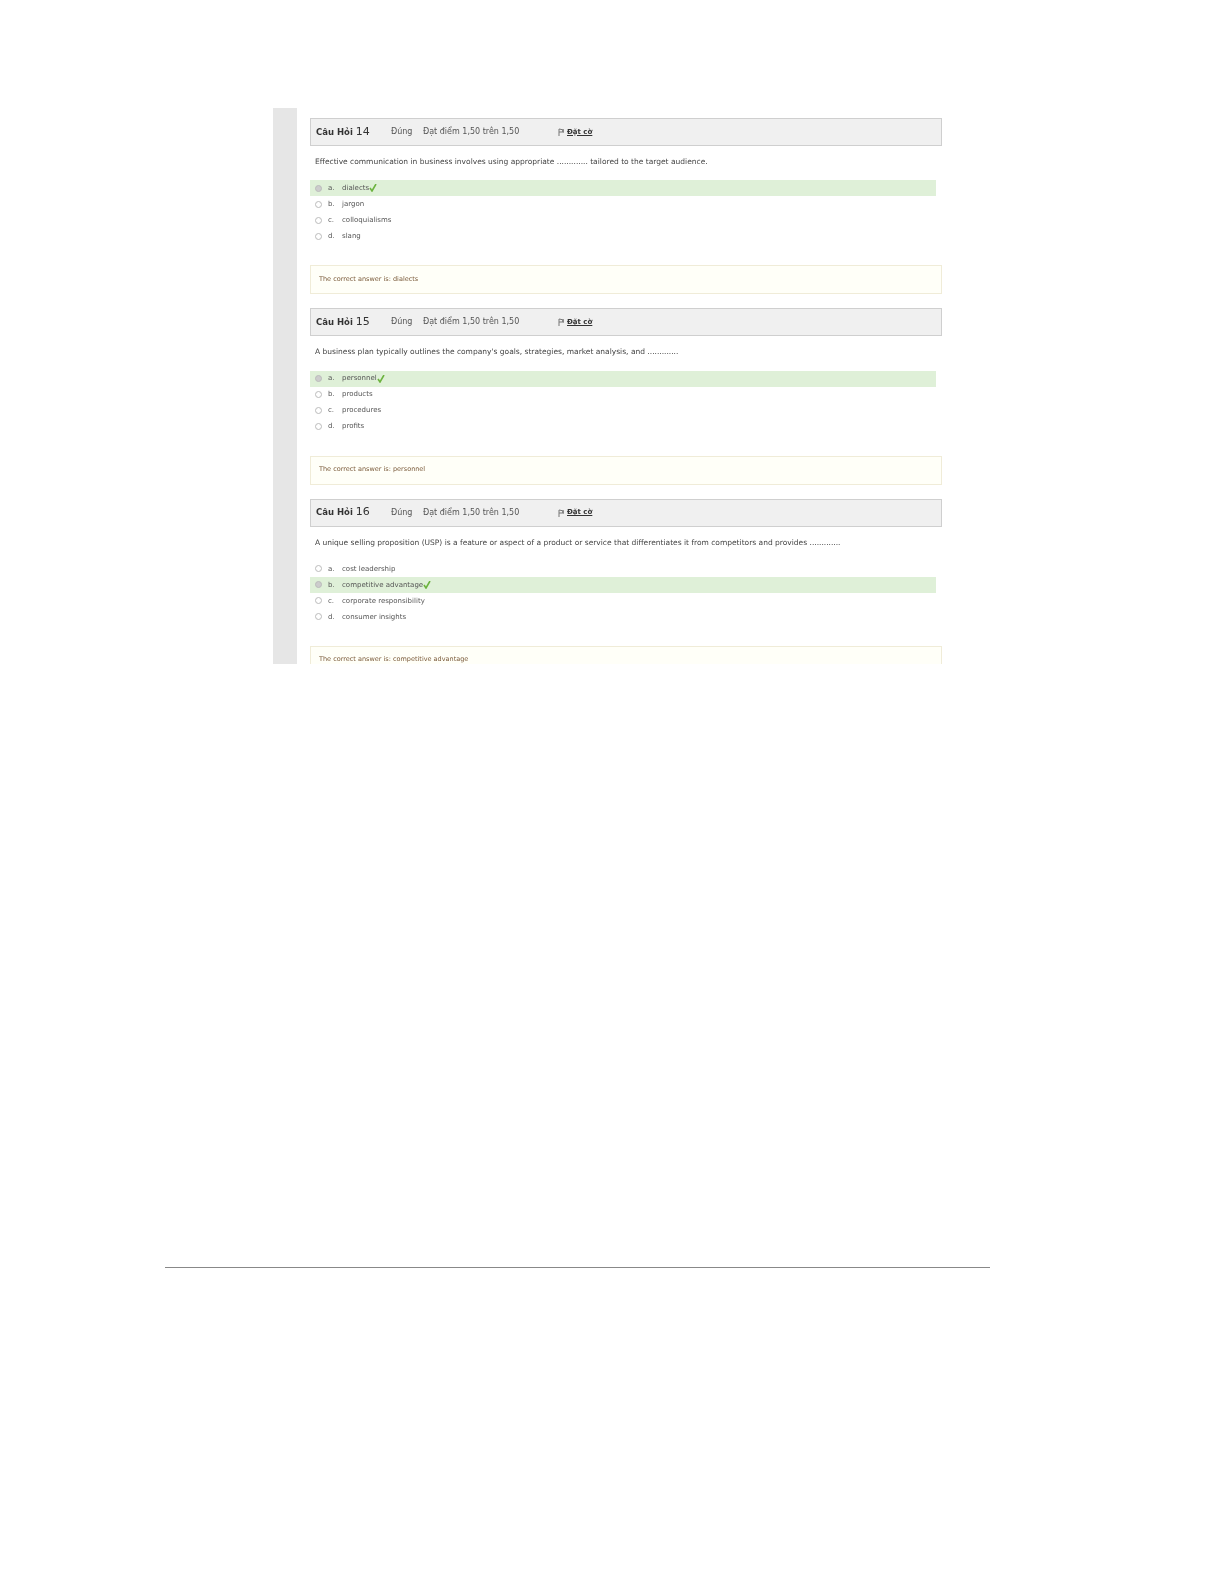 Image resolution: width=1225 pixels, height=1585 pixels. What do you see at coordinates (343, 131) in the screenshot?
I see `question-title: Câu Hỏi 14` at bounding box center [343, 131].